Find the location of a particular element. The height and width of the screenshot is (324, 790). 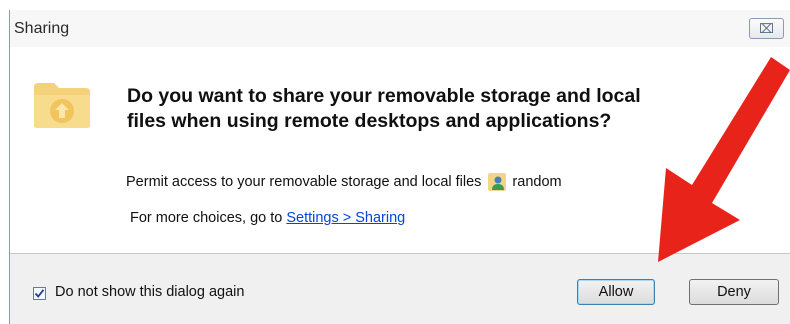

do-not-show-checkbox is located at coordinates (39, 293).